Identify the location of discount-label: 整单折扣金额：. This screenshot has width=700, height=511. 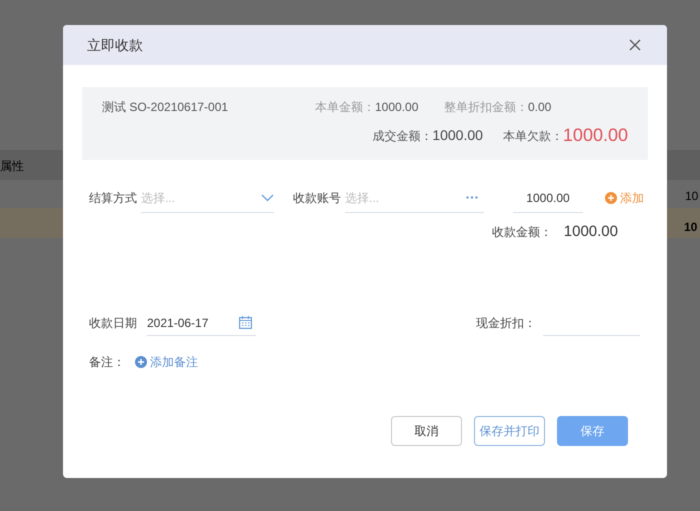
(486, 107).